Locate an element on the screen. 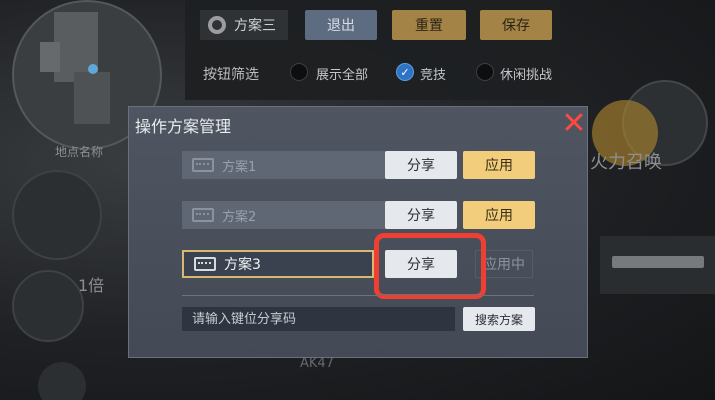 This screenshot has height=400, width=715. fire-support-label: 火力召唤 is located at coordinates (626, 162).